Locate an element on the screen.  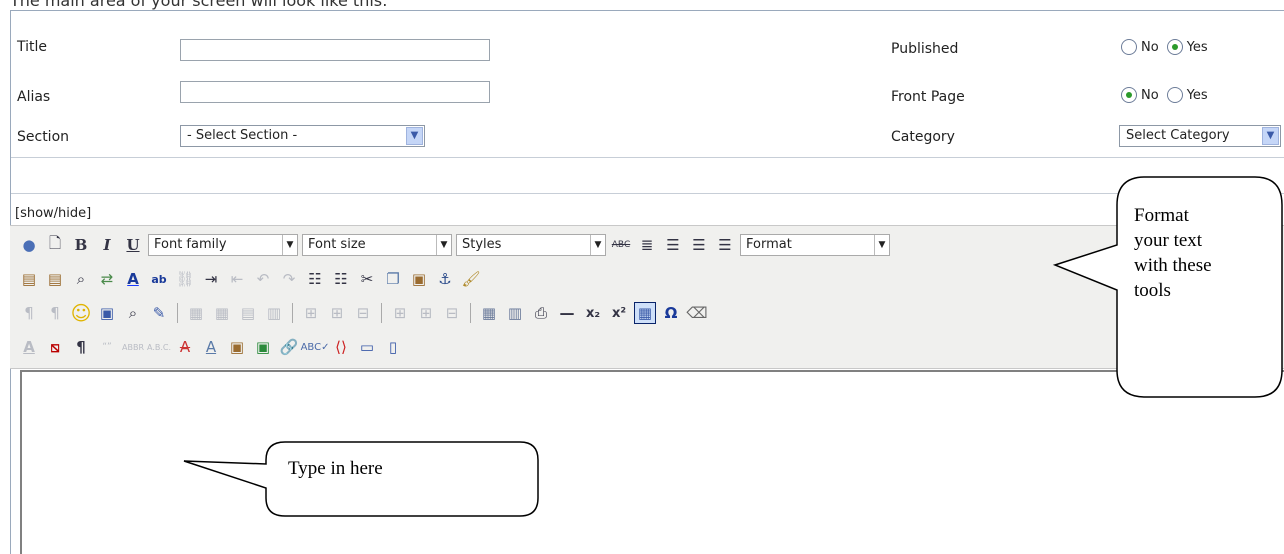
styles-select: Styles ▼ is located at coordinates (531, 245).